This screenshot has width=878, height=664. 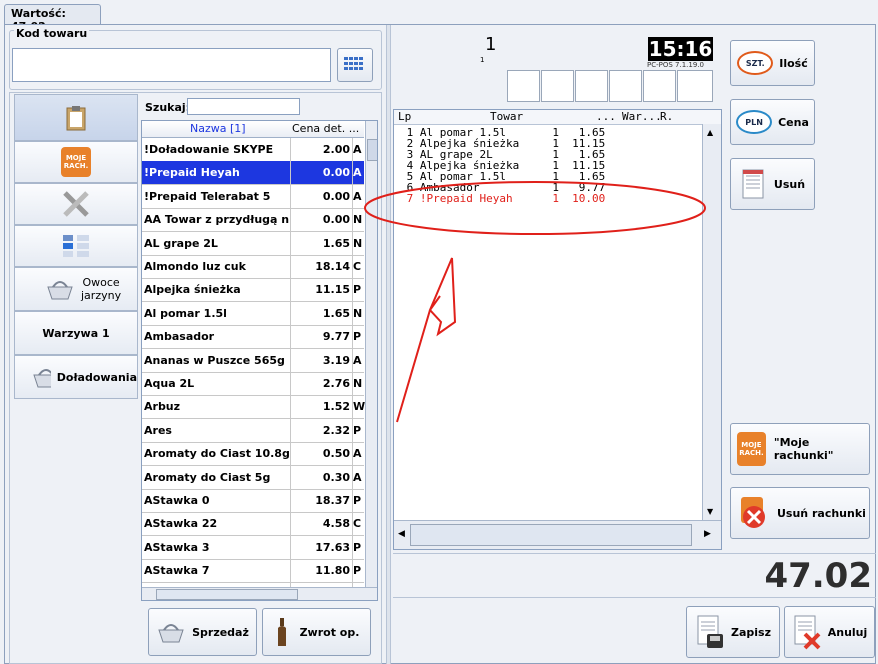 I want to click on grid-horizontal-scrollbar, so click(x=259, y=593).